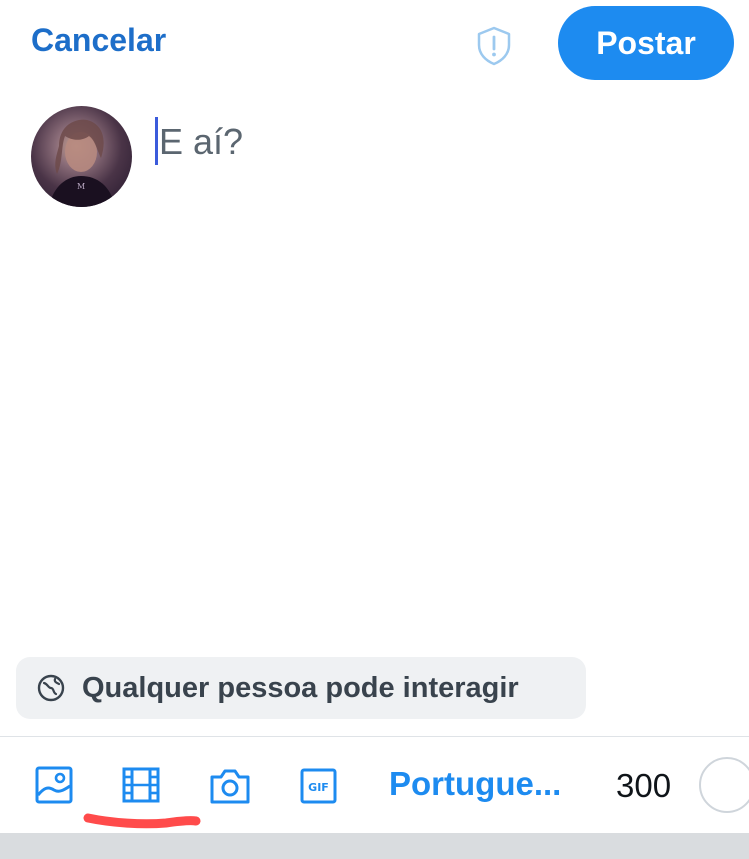 Image resolution: width=749 pixels, height=859 pixels. I want to click on reply-setting-chip: Qualquer pessoa pode interagir, so click(301, 688).